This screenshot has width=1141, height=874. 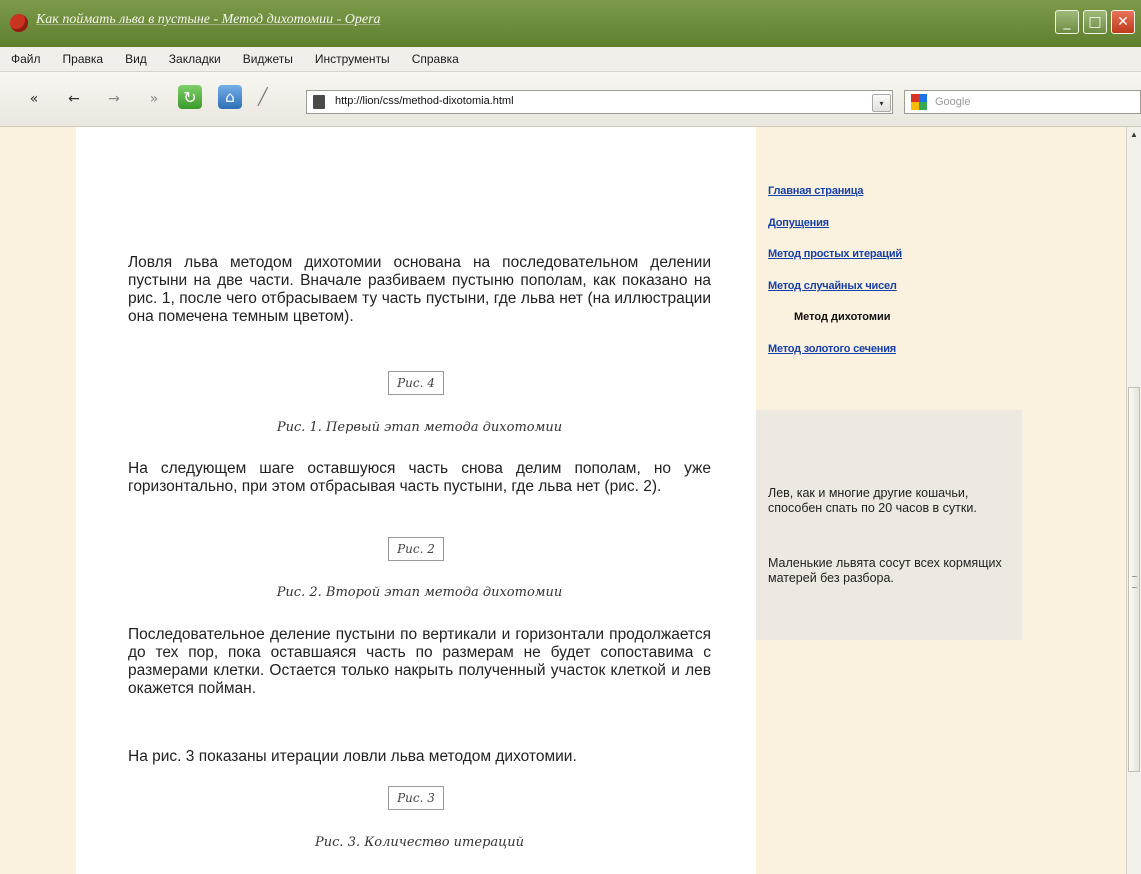 What do you see at coordinates (881, 103) in the screenshot?
I see `address-dropdown-icon: ▾` at bounding box center [881, 103].